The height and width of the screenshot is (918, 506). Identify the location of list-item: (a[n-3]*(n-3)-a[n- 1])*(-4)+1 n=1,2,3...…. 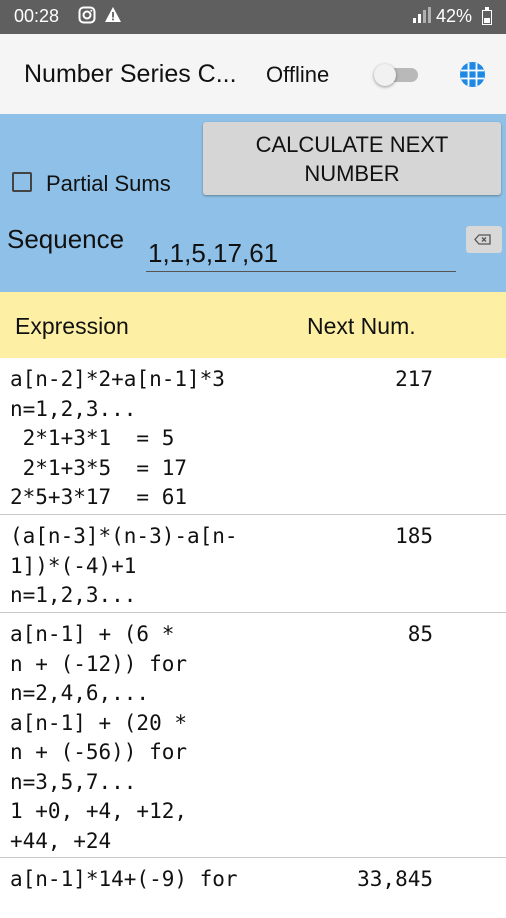
(253, 564).